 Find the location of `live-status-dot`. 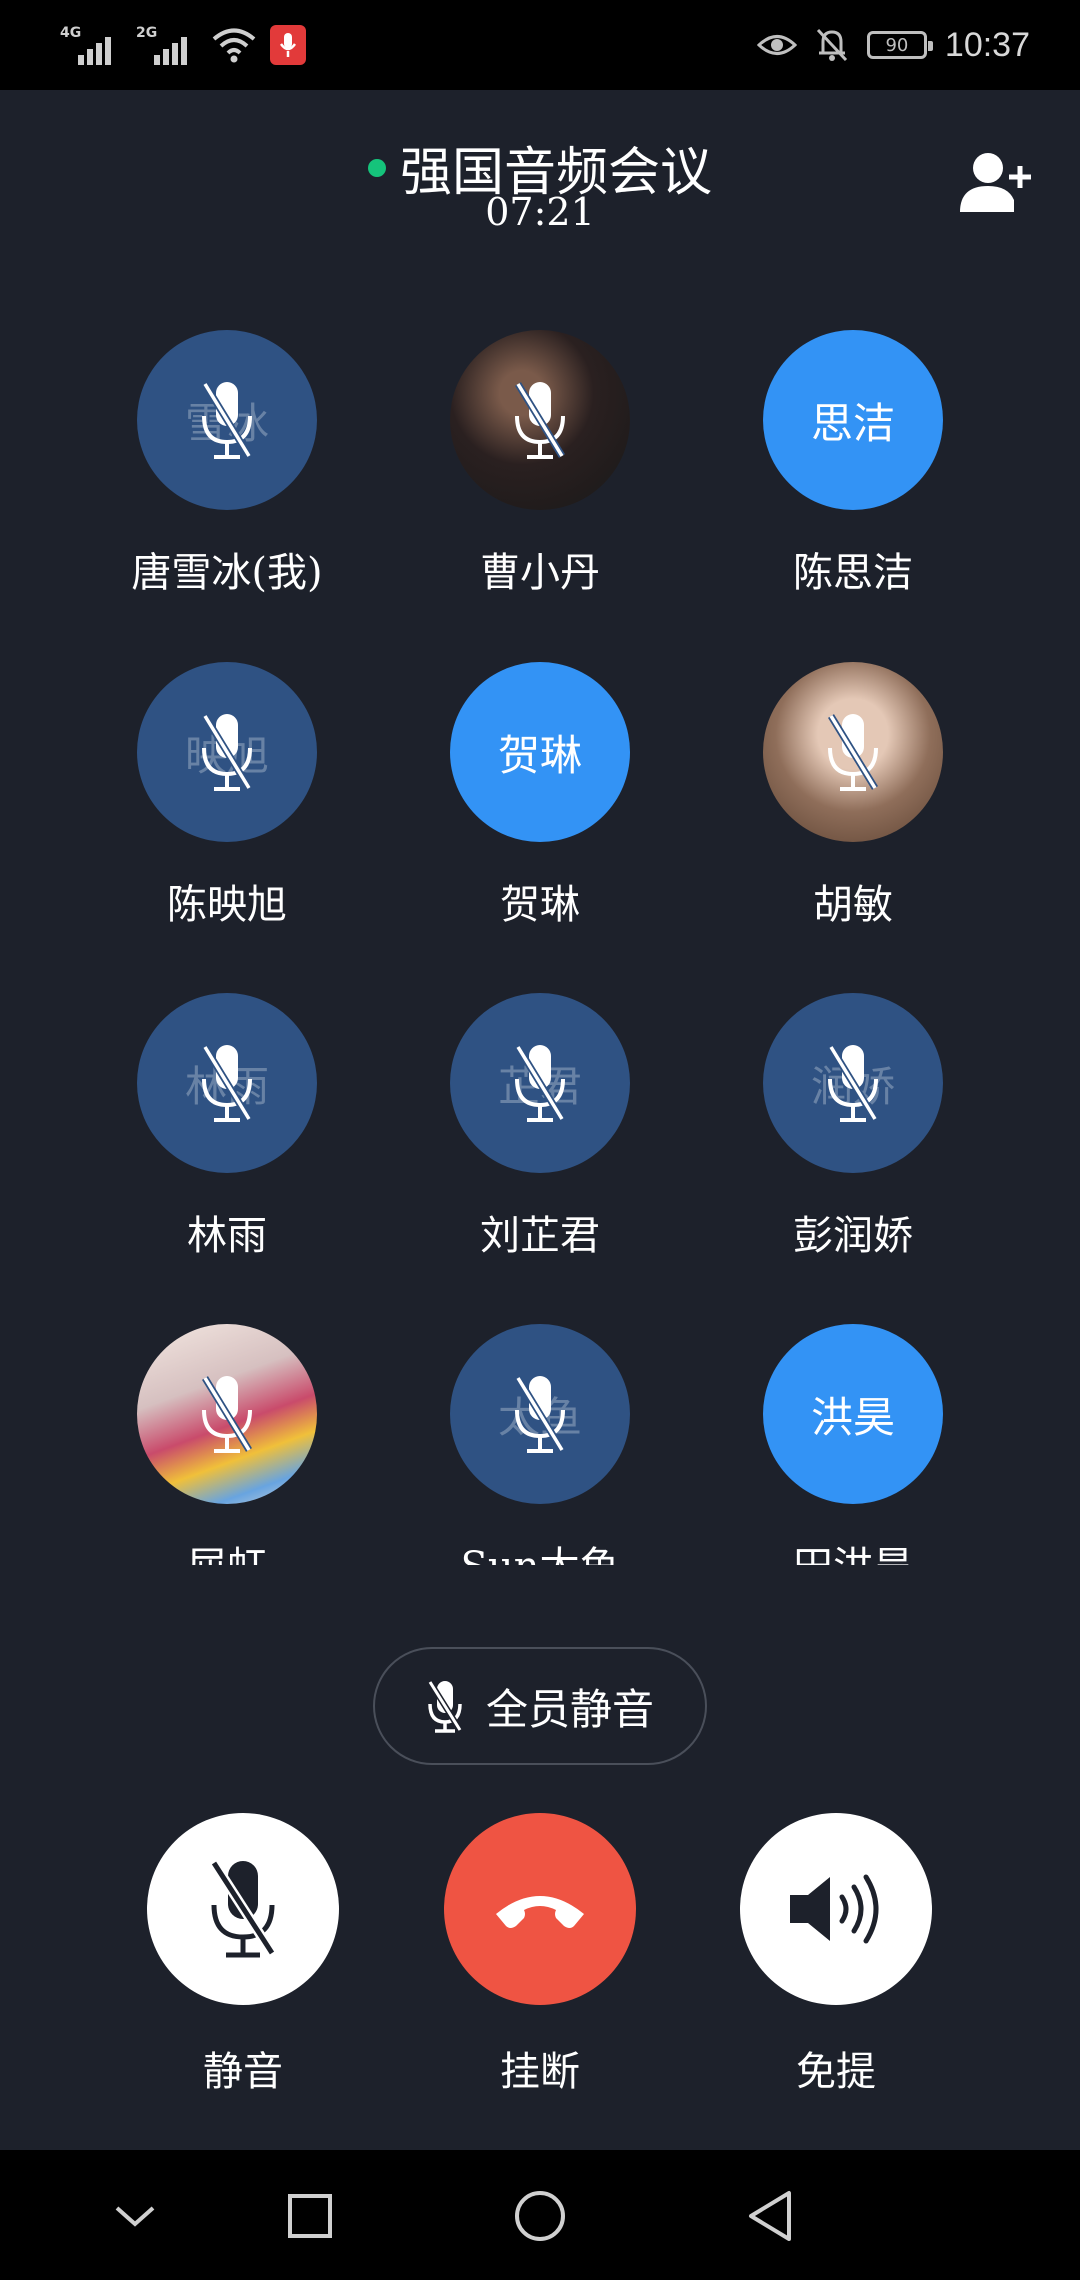

live-status-dot is located at coordinates (376, 167).